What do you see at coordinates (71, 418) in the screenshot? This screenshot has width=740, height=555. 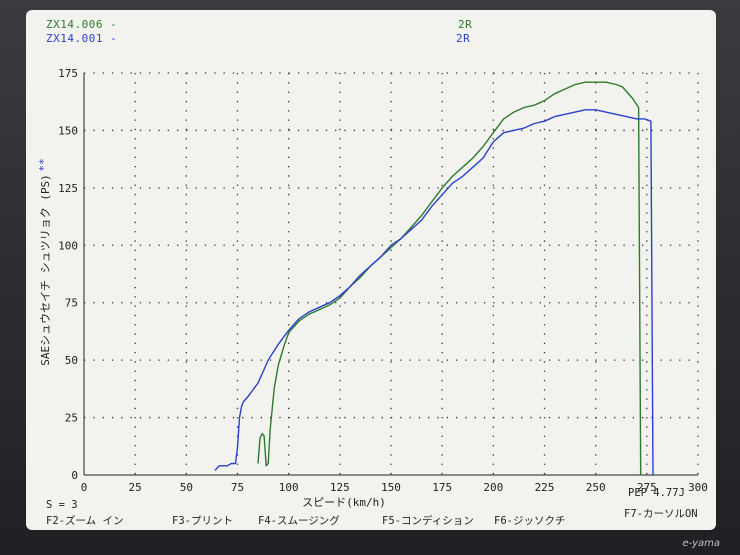 I see `y-tick-label: 25` at bounding box center [71, 418].